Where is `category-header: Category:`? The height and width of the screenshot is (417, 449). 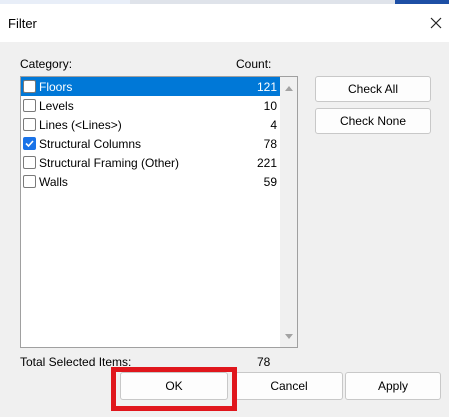
category-header: Category: is located at coordinates (46, 64).